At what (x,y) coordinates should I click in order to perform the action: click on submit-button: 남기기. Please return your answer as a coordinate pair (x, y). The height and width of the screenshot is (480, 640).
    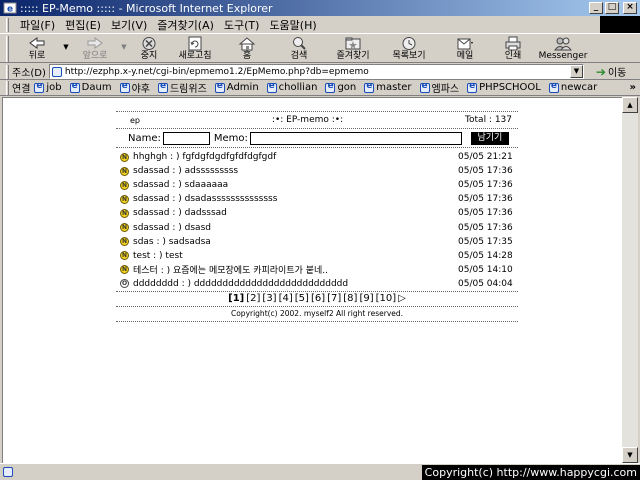
    Looking at the image, I should click on (489, 138).